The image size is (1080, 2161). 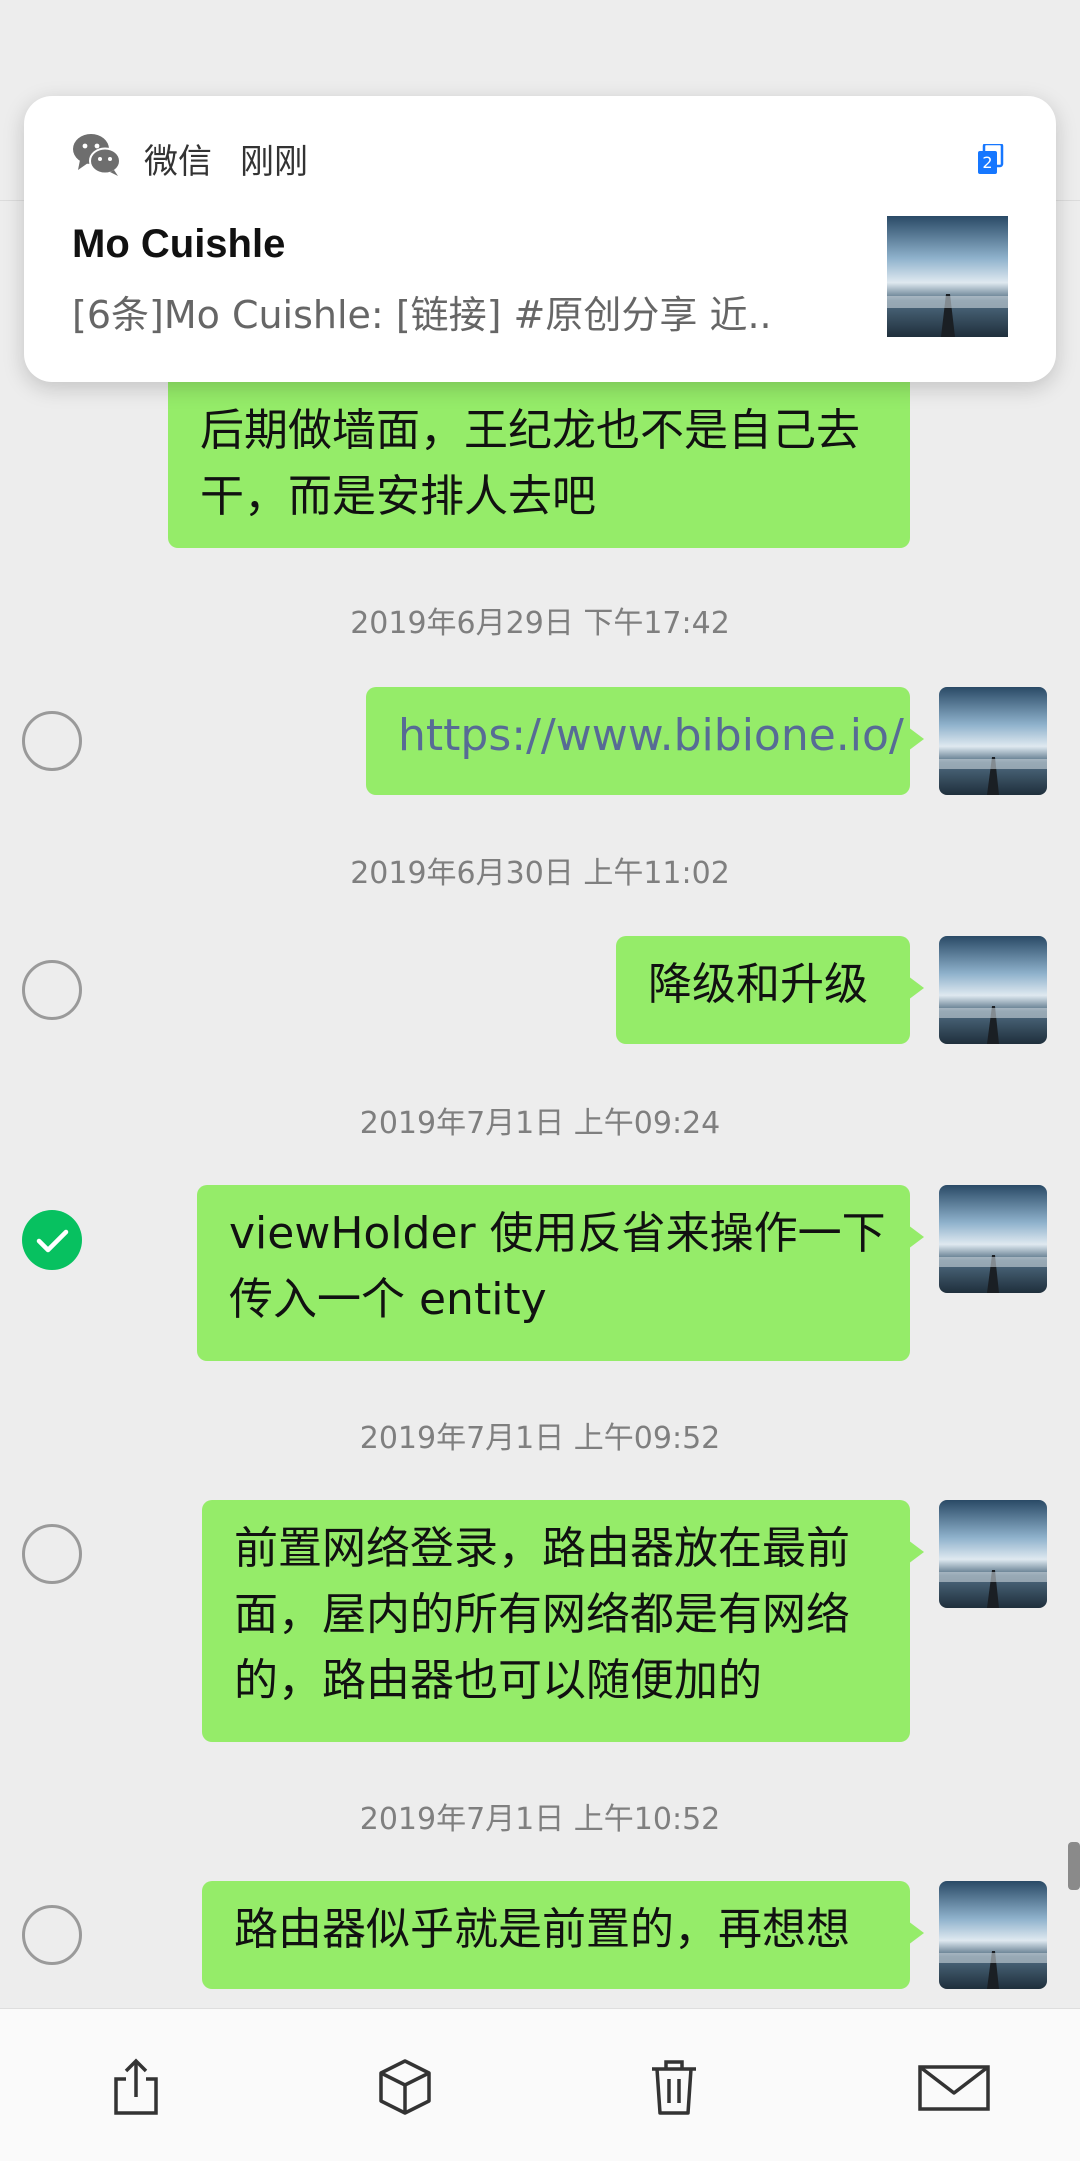 I want to click on box-icon, so click(x=405, y=2087).